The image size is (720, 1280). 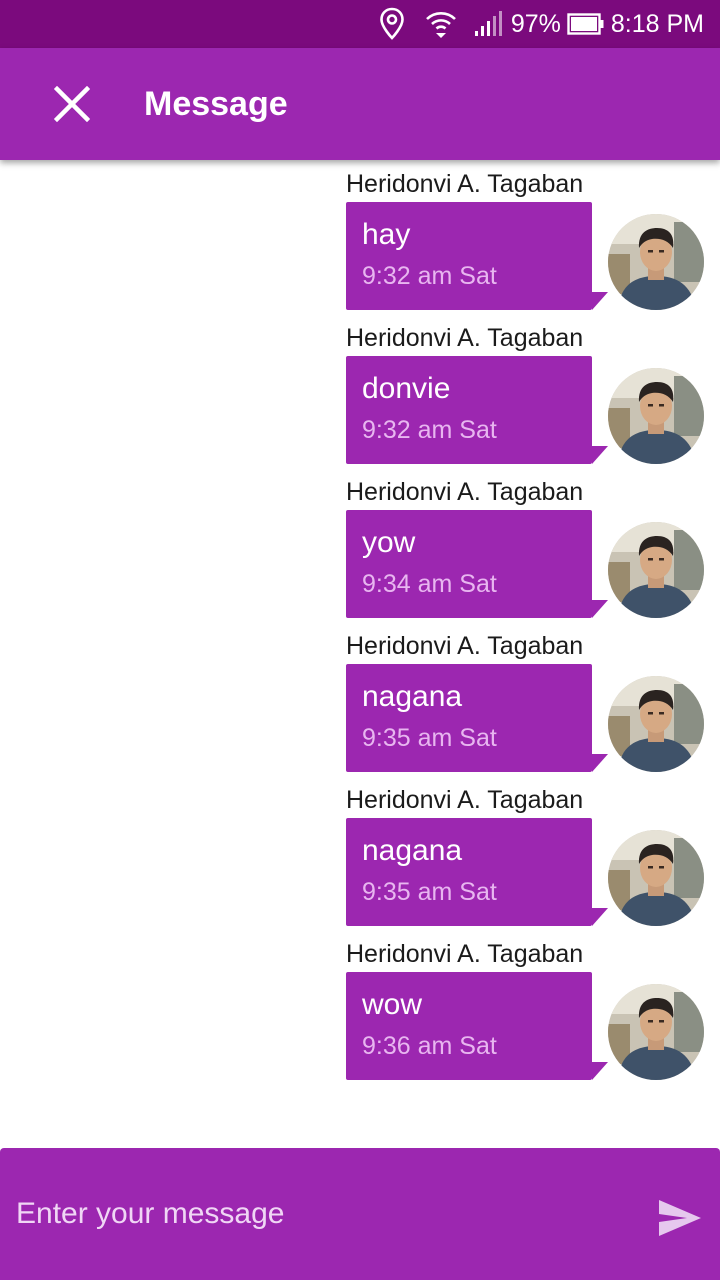 I want to click on message-text: yow, so click(x=389, y=542).